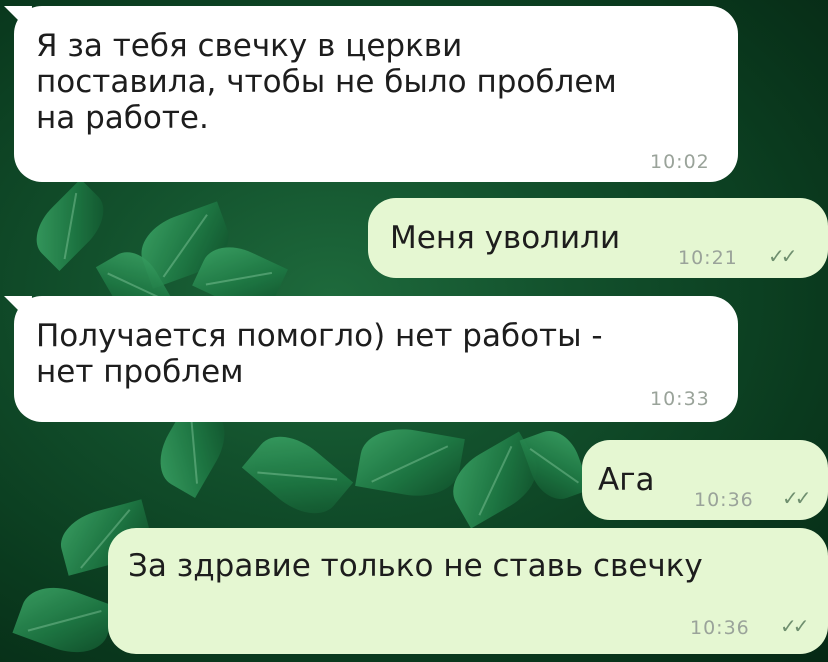 The image size is (828, 662). What do you see at coordinates (626, 480) in the screenshot?
I see `message-text: Ага` at bounding box center [626, 480].